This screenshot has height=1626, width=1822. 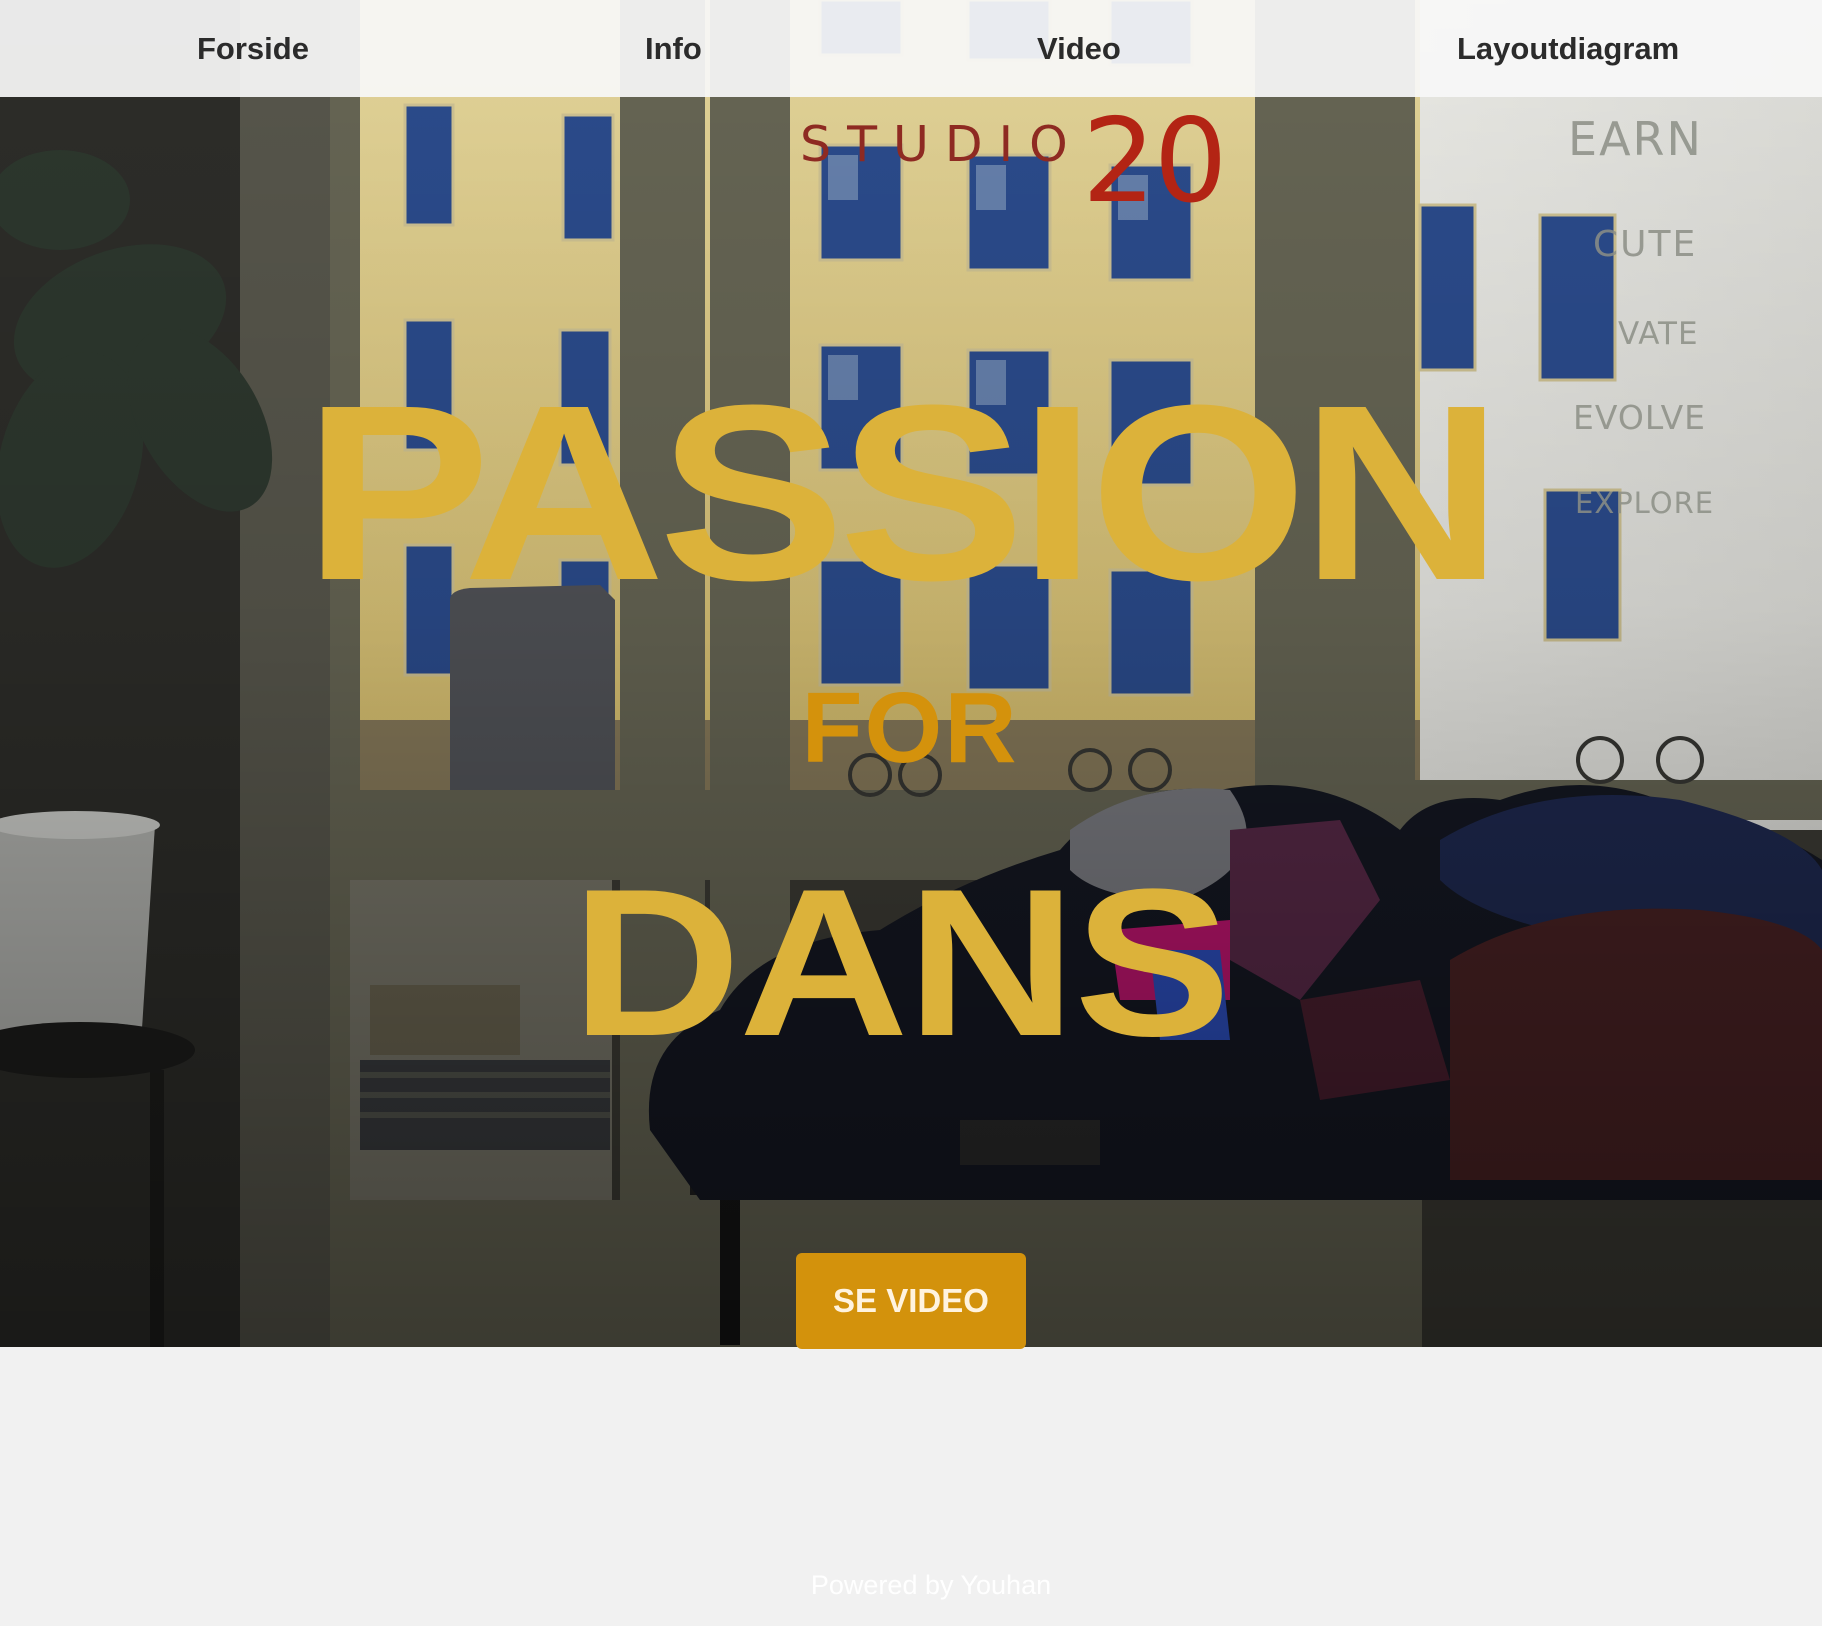 What do you see at coordinates (1635, 139) in the screenshot?
I see `wall-word-earn: EARN` at bounding box center [1635, 139].